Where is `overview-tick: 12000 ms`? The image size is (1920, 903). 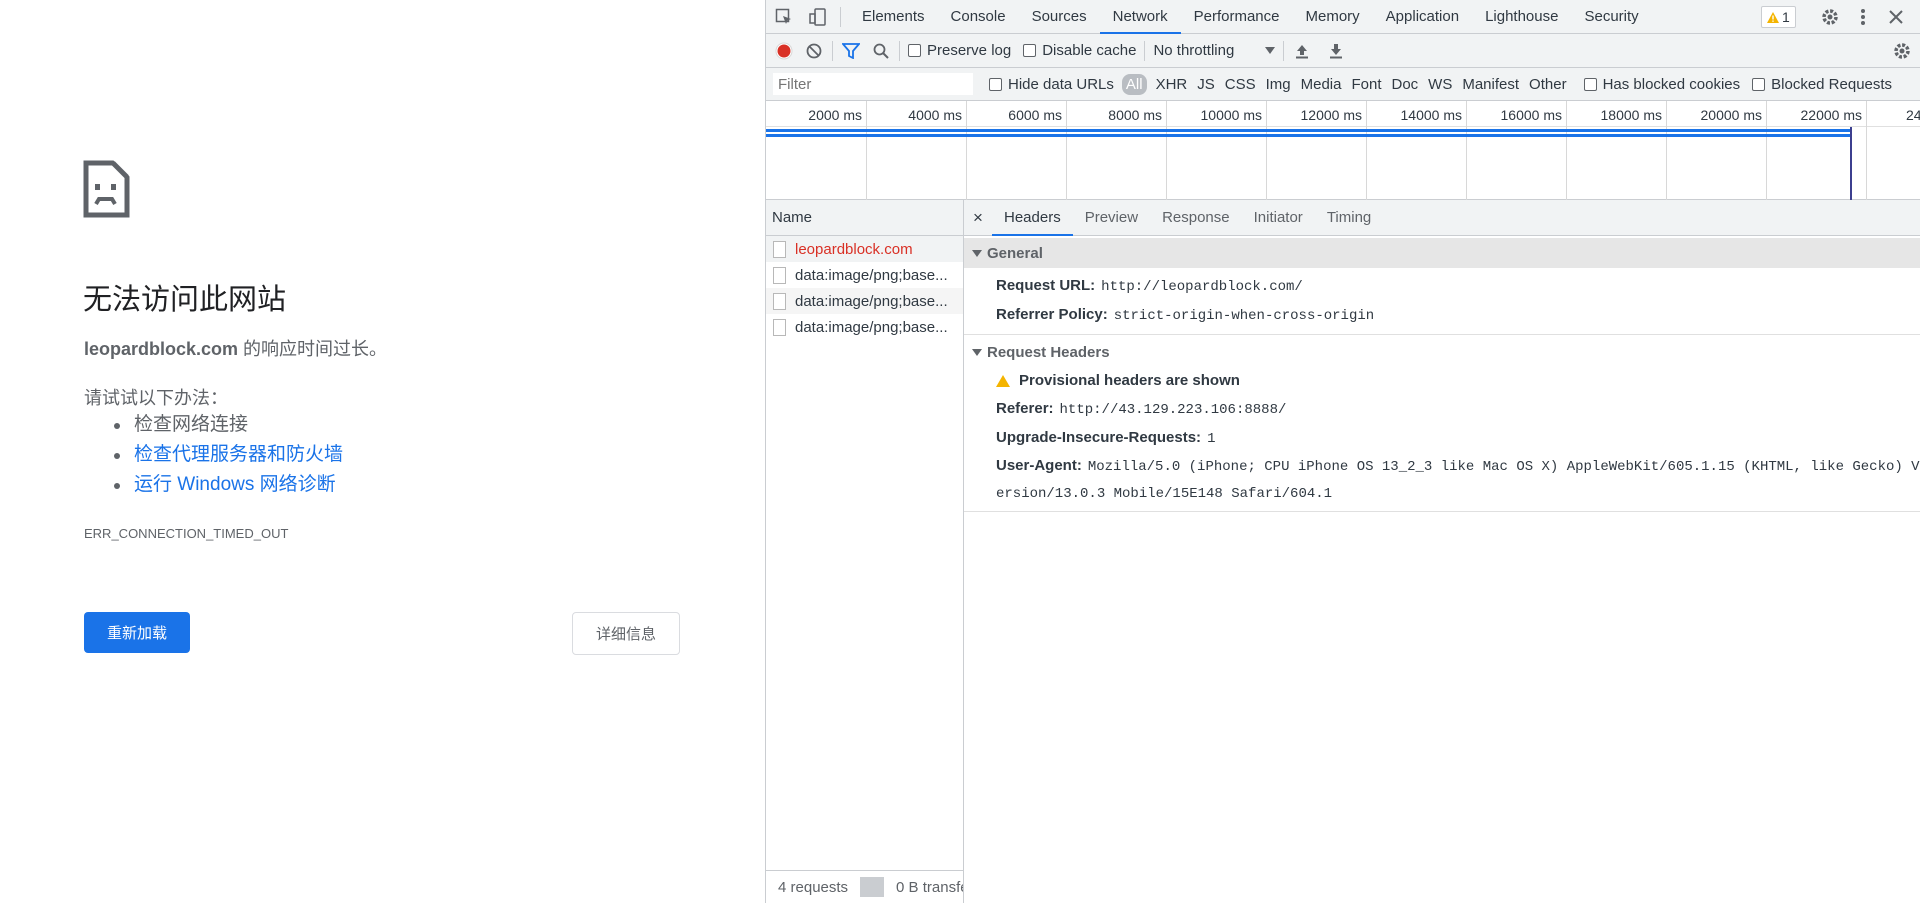
overview-tick: 12000 ms is located at coordinates (1334, 150).